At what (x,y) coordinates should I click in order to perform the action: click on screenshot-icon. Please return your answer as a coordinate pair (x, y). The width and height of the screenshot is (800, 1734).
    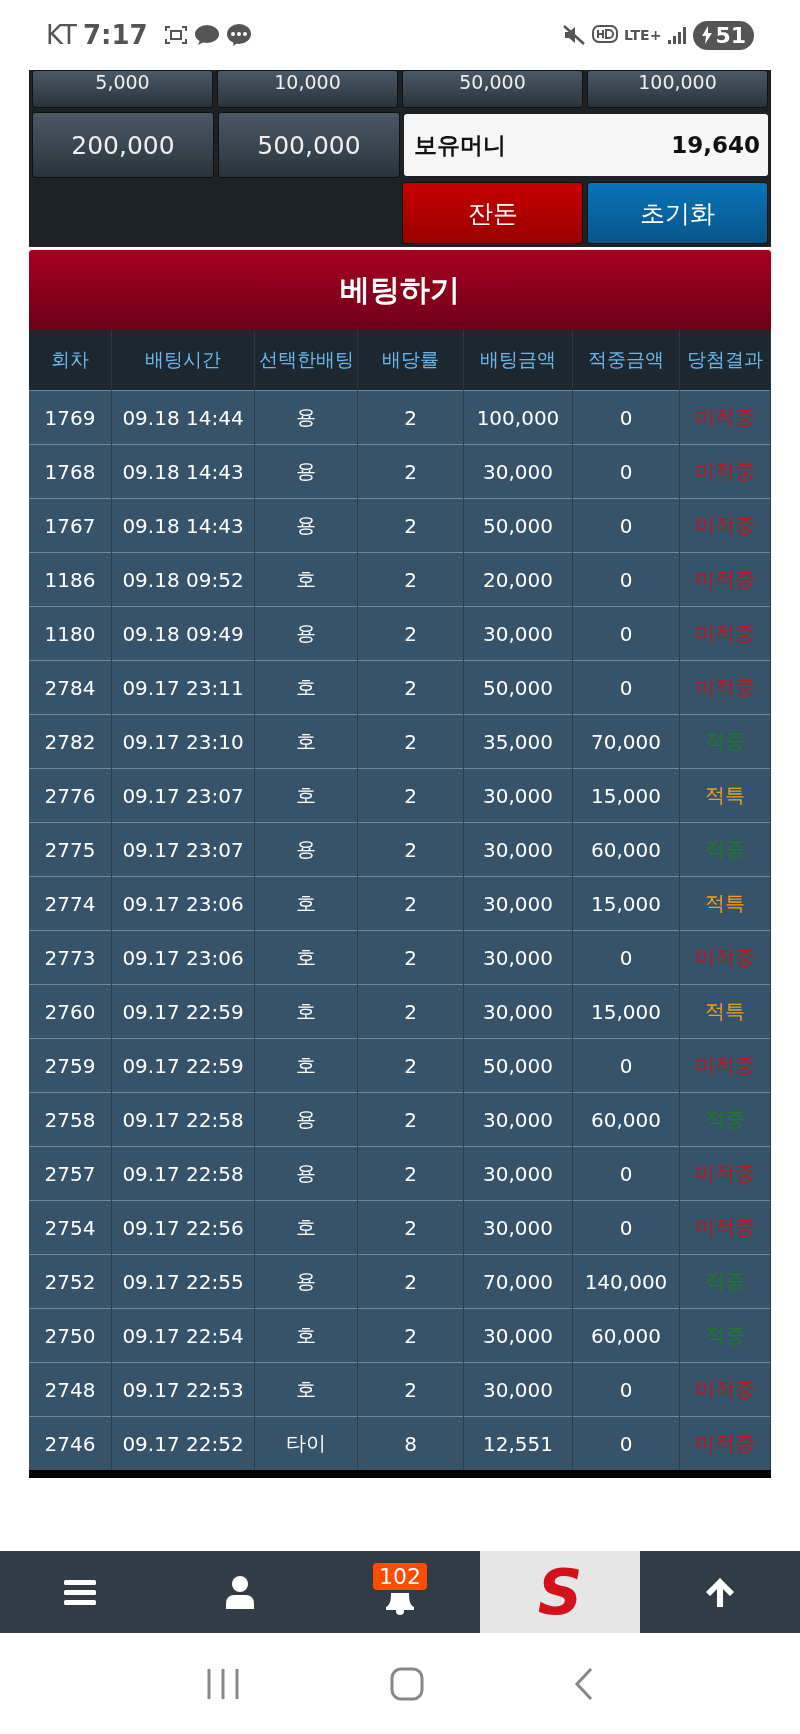
    Looking at the image, I should click on (175, 35).